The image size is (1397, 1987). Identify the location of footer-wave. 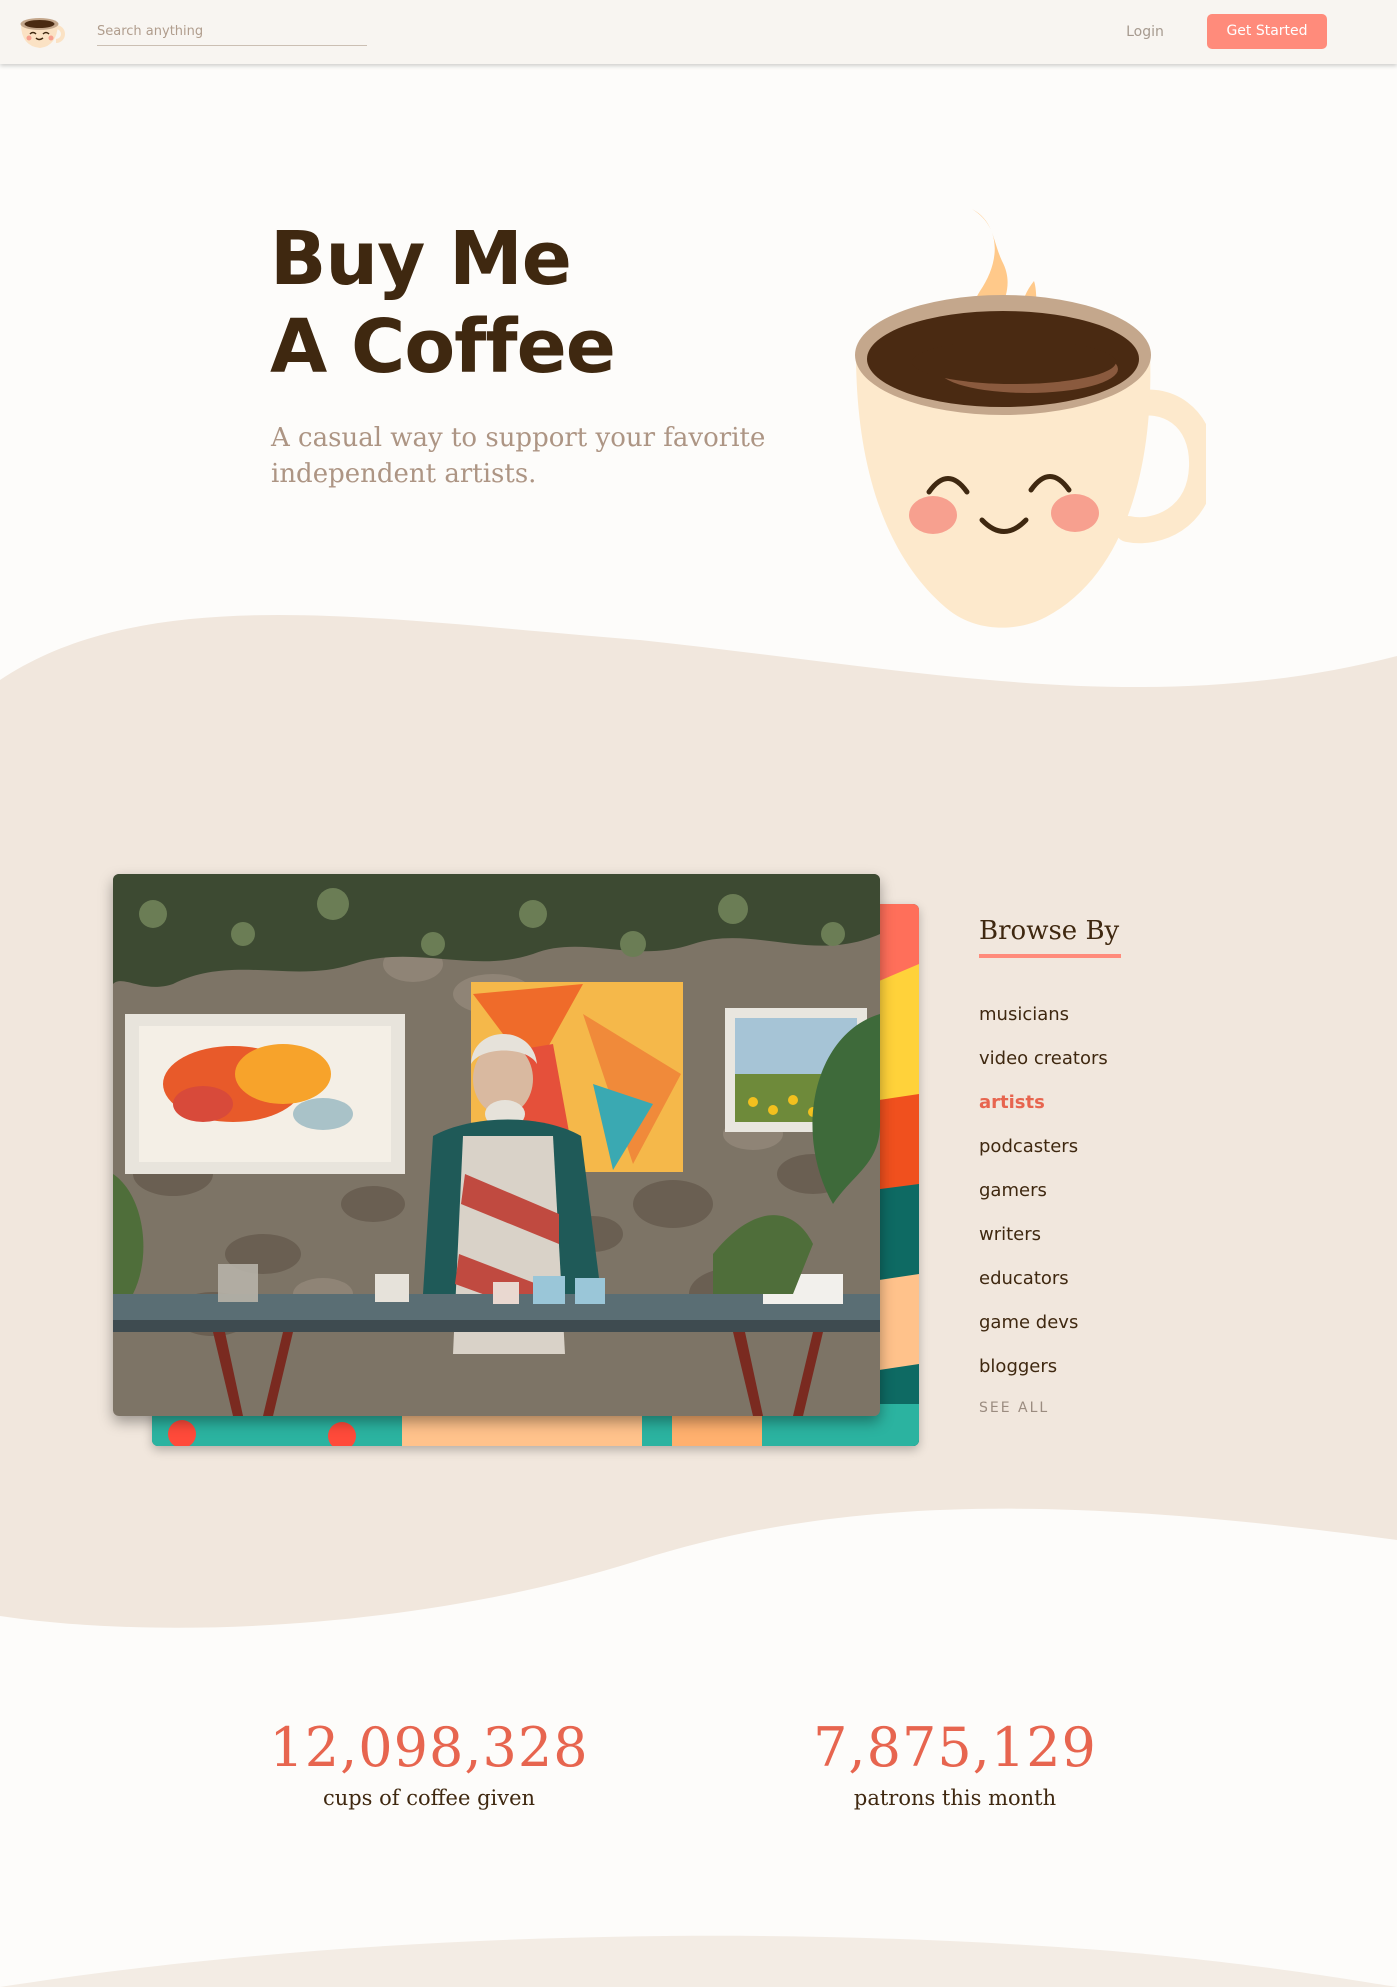
(698, 1961).